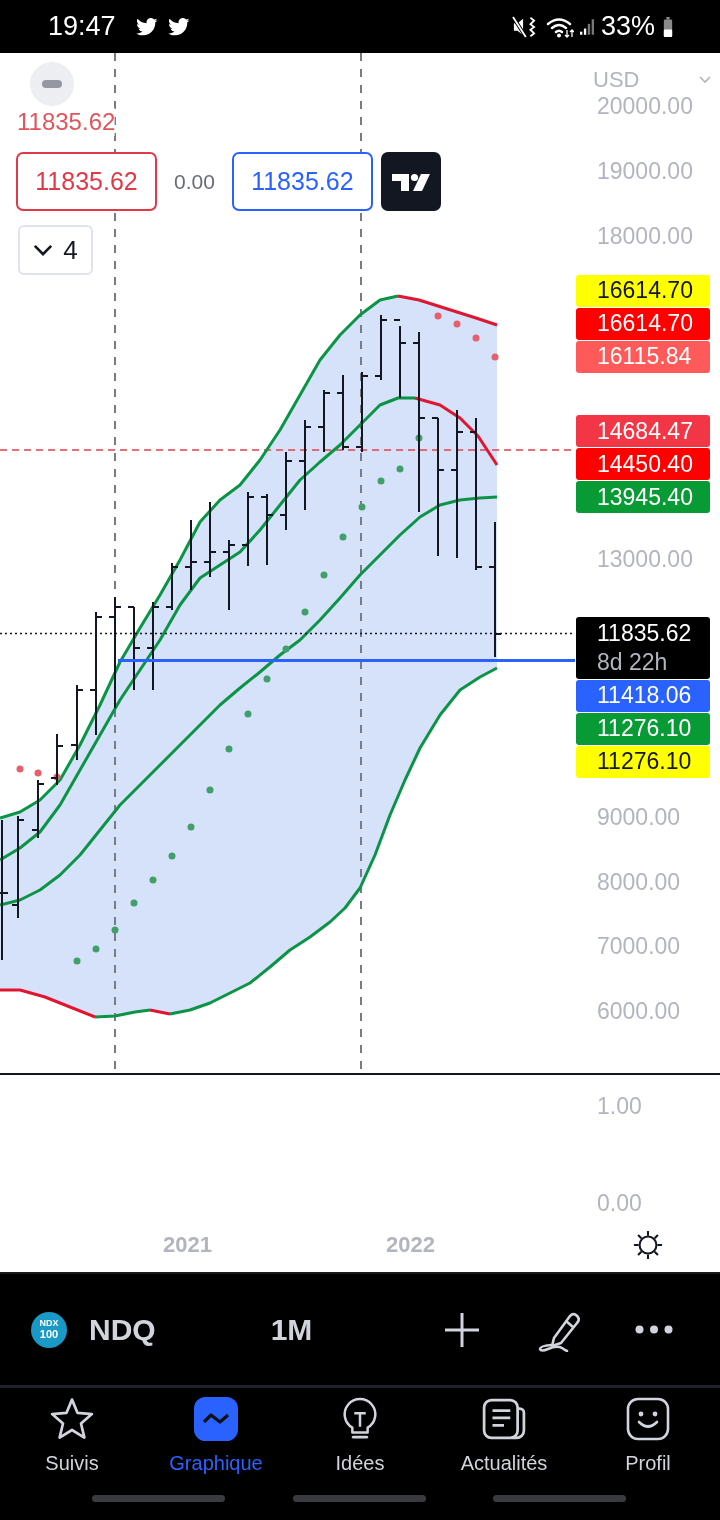 The width and height of the screenshot is (720, 1520). I want to click on nav-tab: Actualités, so click(504, 1436).